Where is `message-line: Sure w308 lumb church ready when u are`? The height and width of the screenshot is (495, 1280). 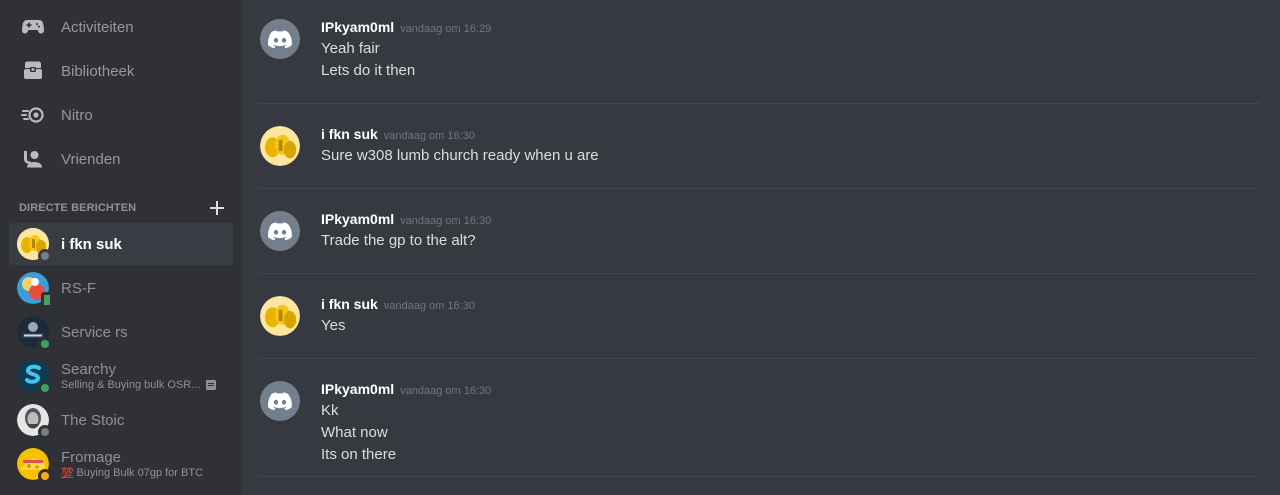 message-line: Sure w308 lumb church ready when u are is located at coordinates (460, 155).